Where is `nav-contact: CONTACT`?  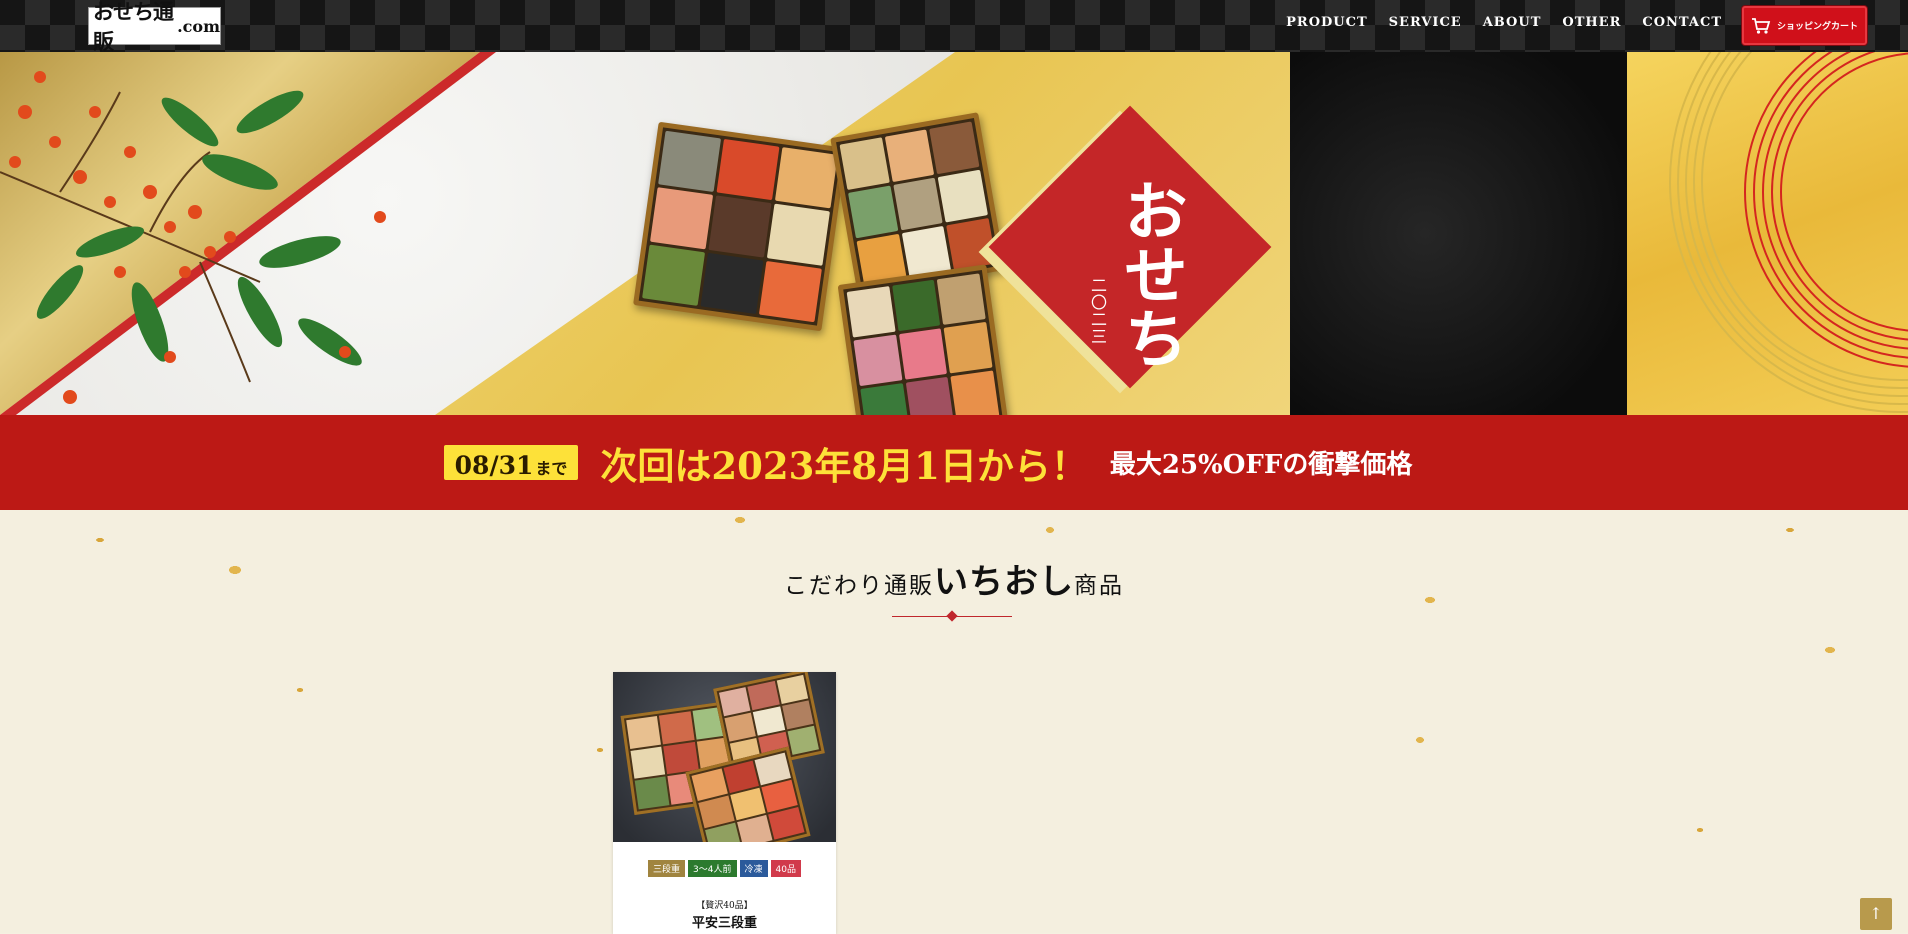 nav-contact: CONTACT is located at coordinates (1682, 22).